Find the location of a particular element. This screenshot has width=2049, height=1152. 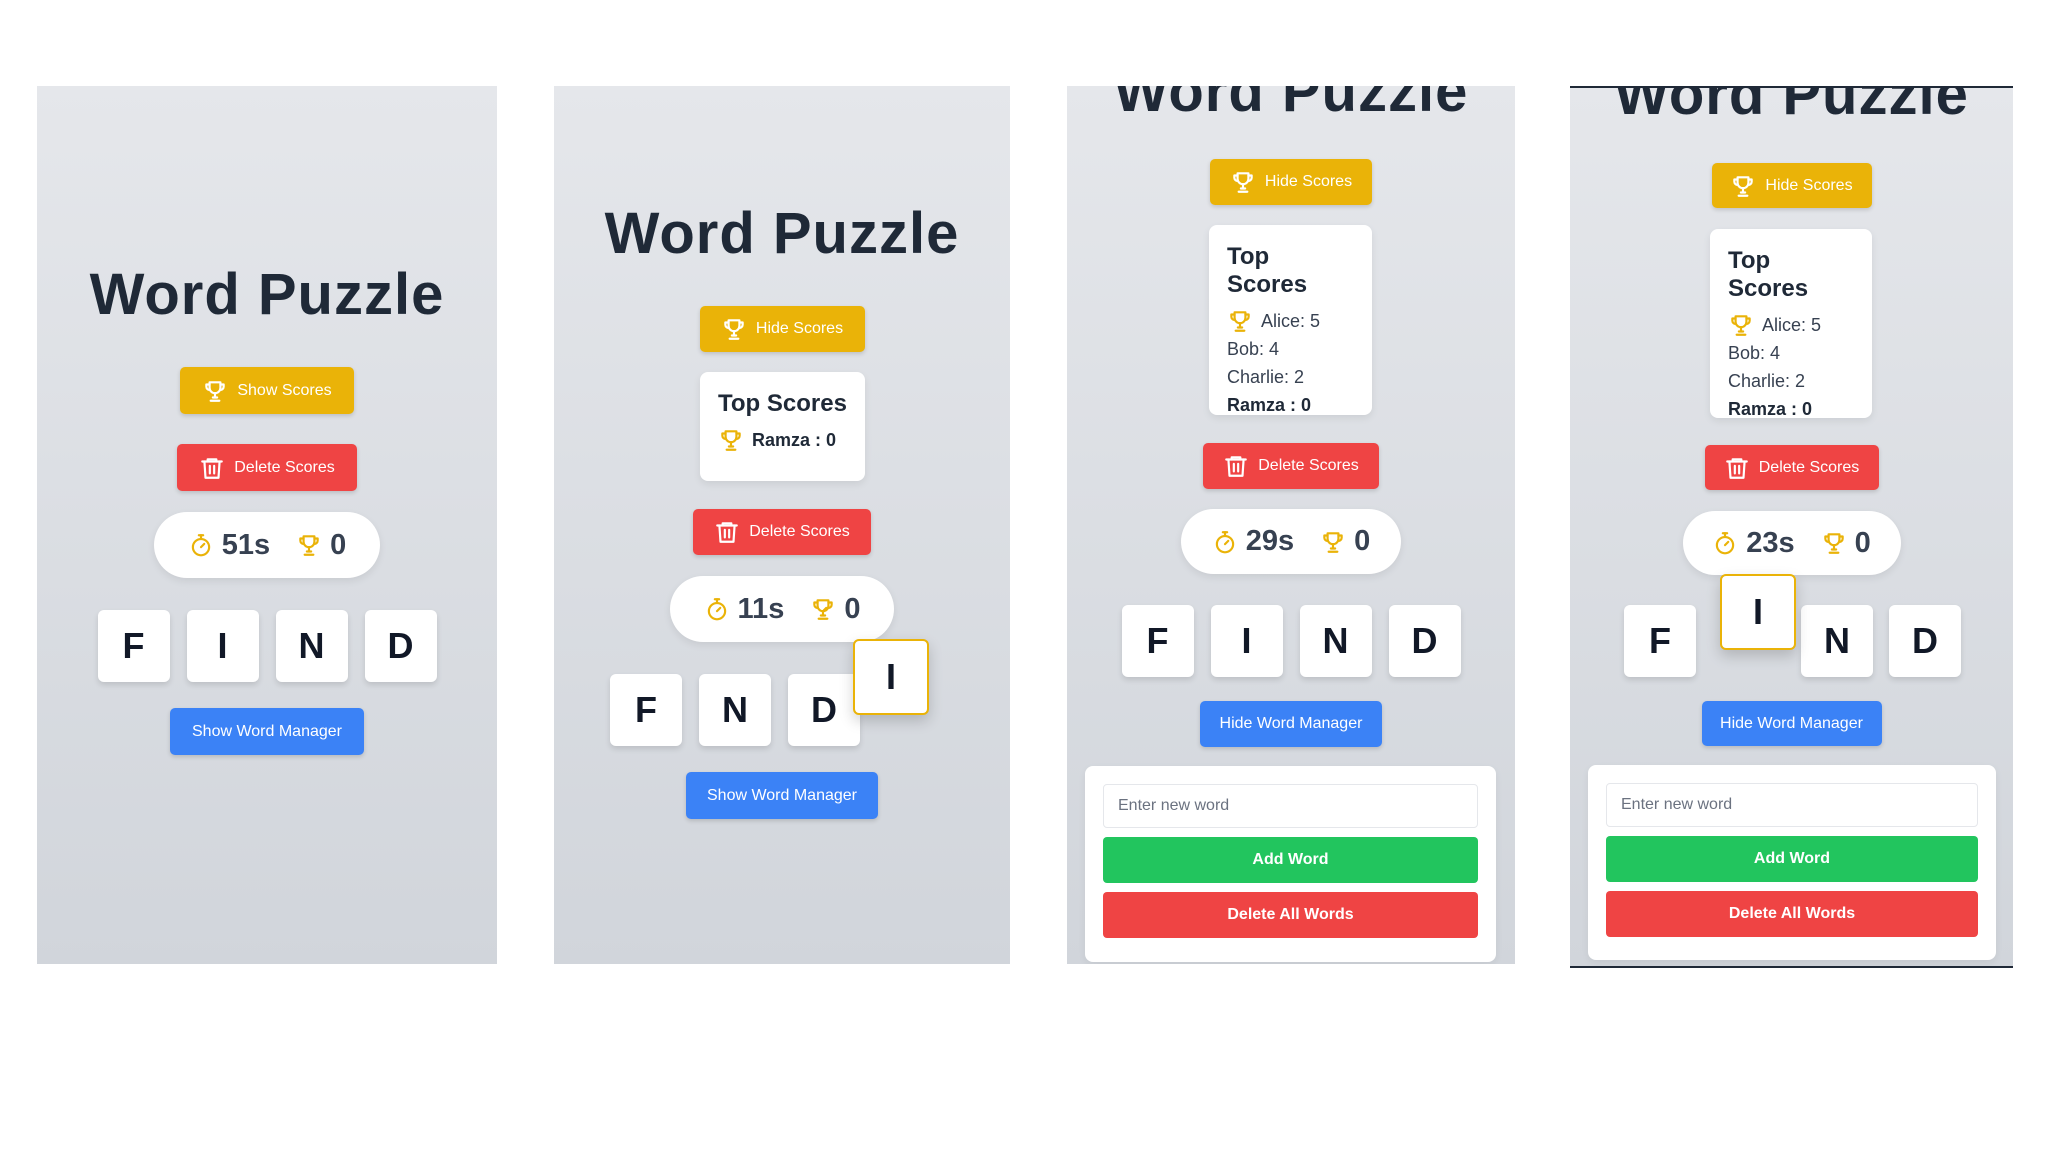

show-scores-button: Show Scores is located at coordinates (267, 390).